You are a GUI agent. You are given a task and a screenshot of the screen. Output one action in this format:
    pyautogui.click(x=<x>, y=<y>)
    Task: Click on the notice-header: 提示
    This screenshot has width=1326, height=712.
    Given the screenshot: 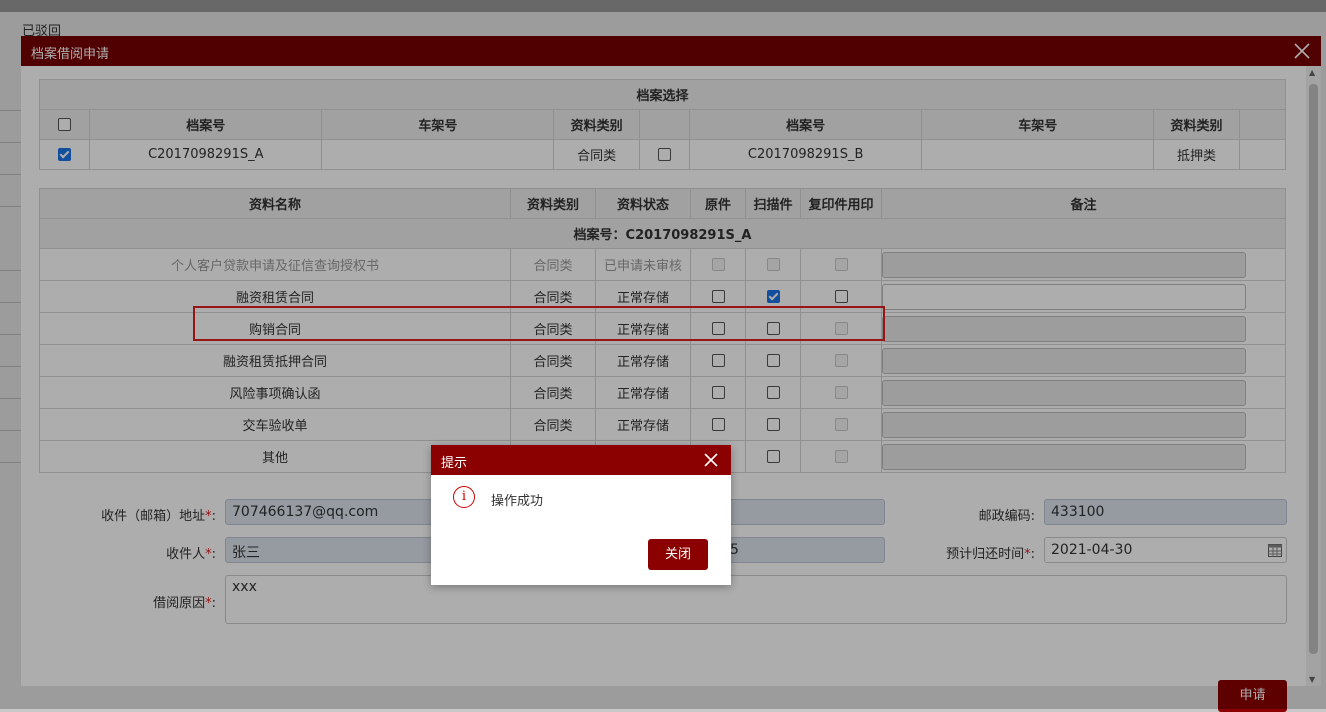 What is the action you would take?
    pyautogui.click(x=581, y=460)
    